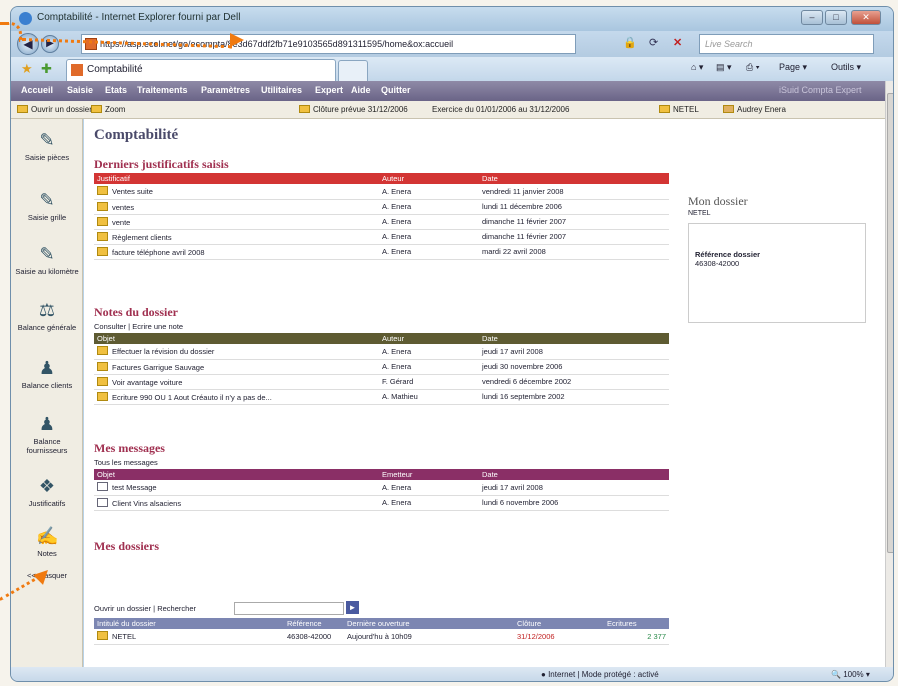 Image resolution: width=898 pixels, height=686 pixels. I want to click on nav-aide: Aide, so click(361, 90).